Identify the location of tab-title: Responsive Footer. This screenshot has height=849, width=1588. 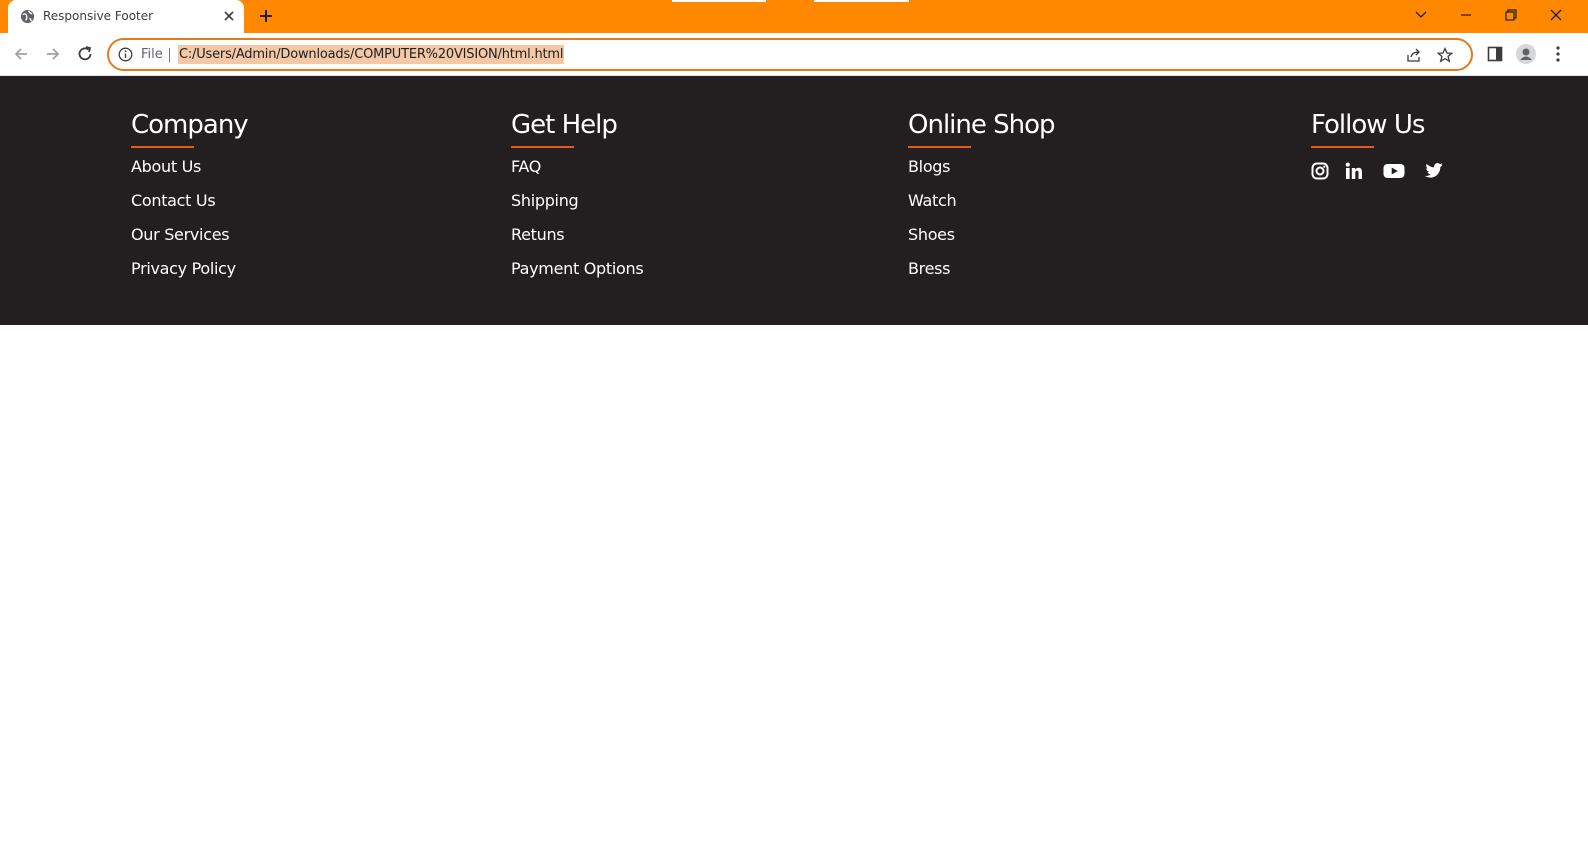
(98, 16).